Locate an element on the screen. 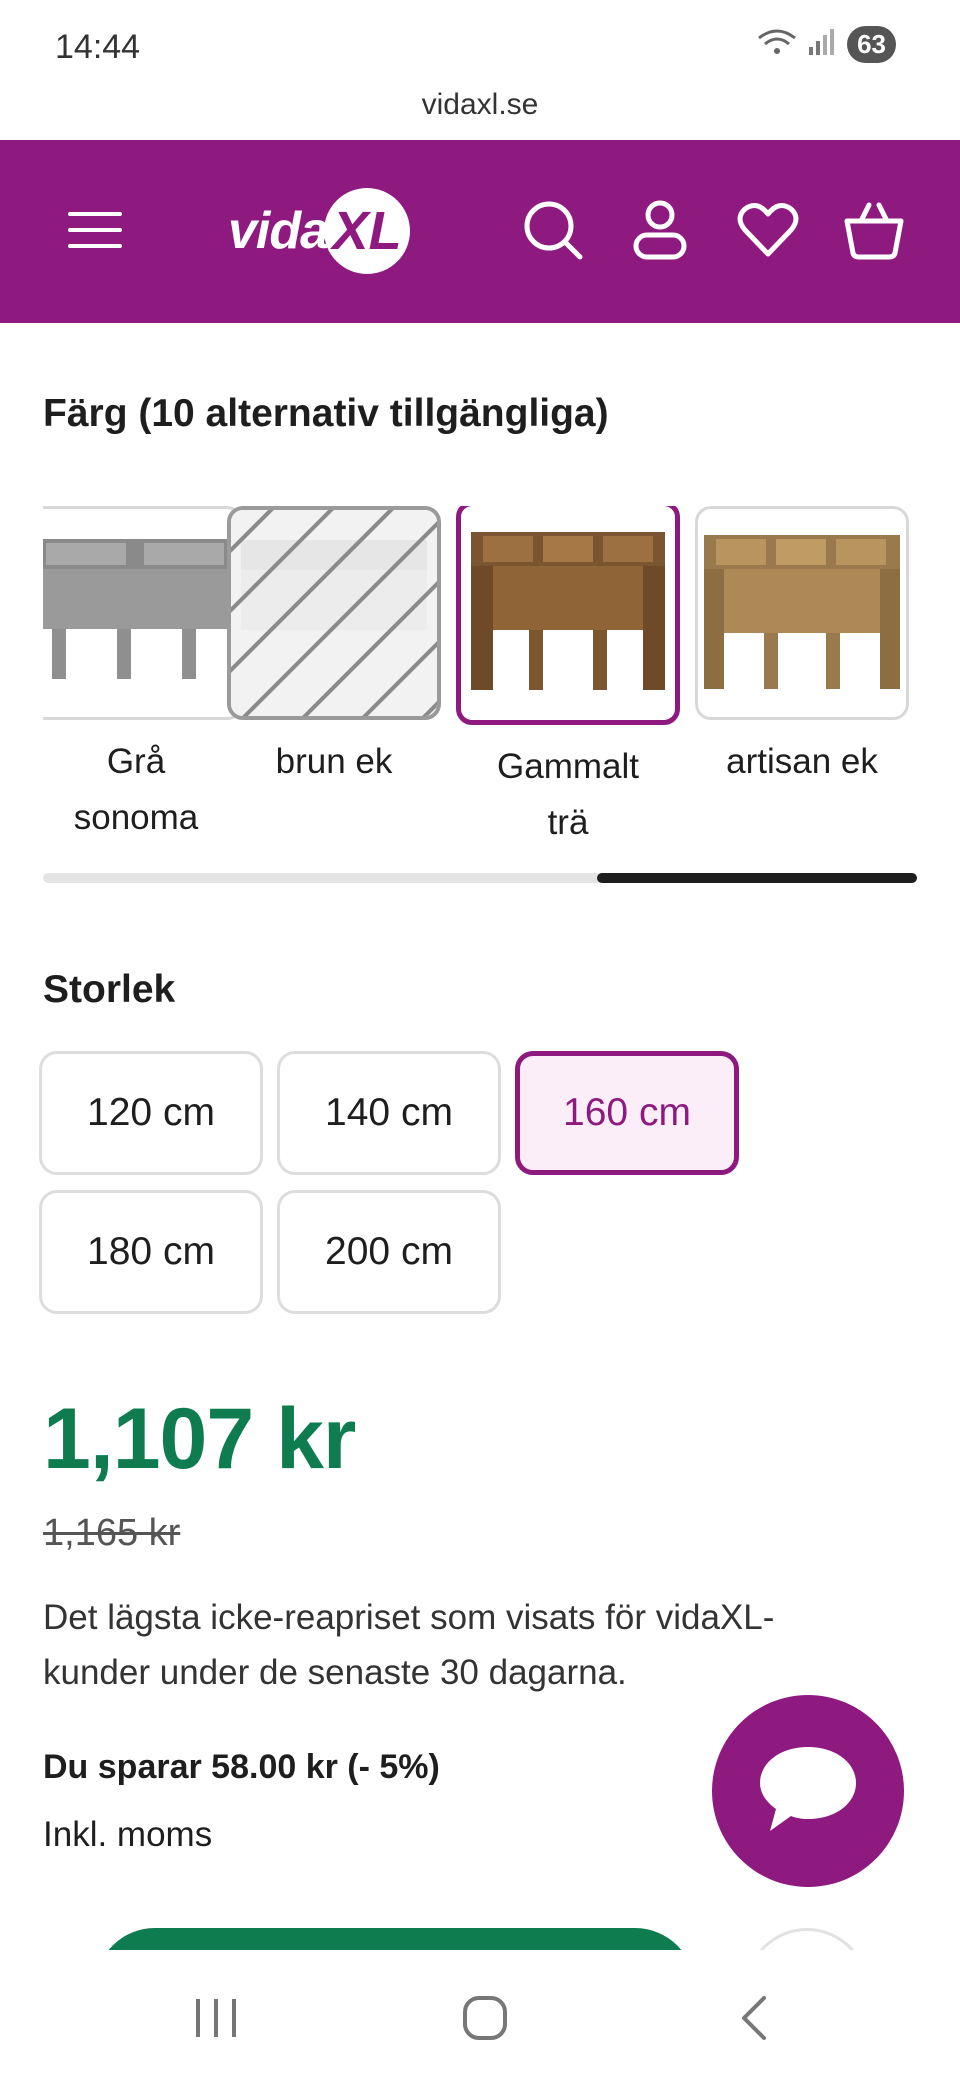 The image size is (960, 2080). color-label-line1: artisan ek is located at coordinates (802, 761).